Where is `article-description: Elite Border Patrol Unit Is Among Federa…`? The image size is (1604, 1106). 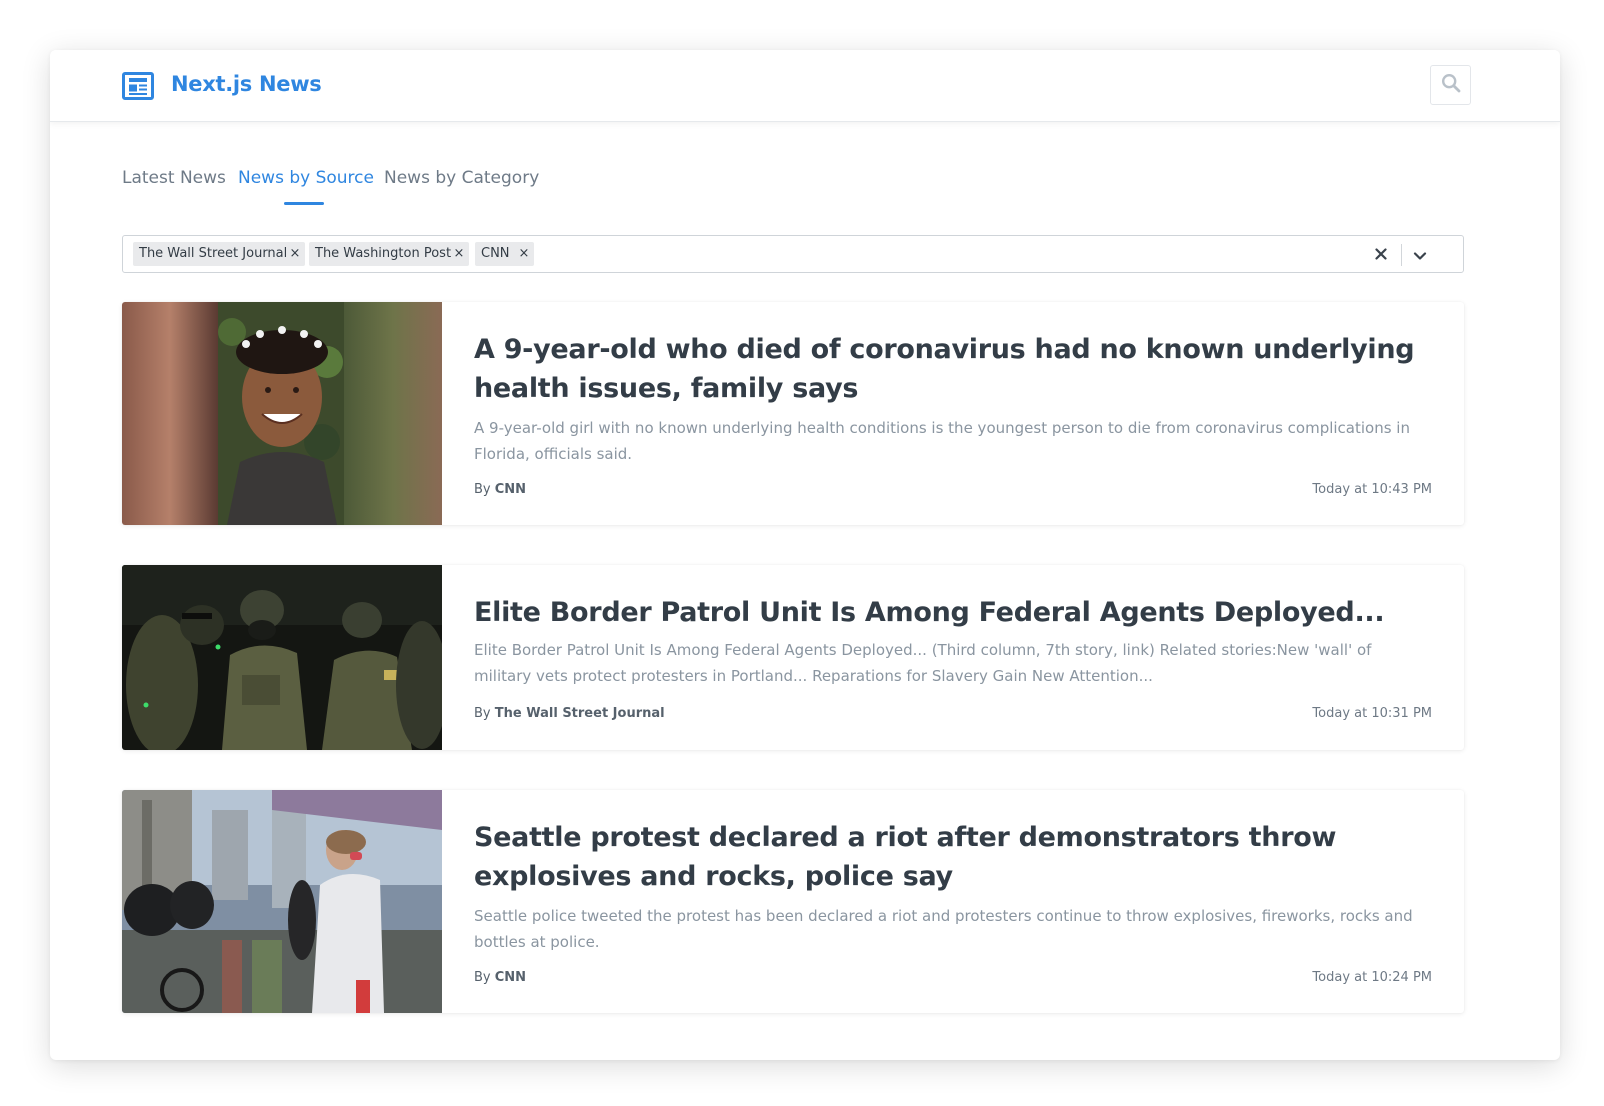 article-description: Elite Border Patrol Unit Is Among Federa… is located at coordinates (923, 663).